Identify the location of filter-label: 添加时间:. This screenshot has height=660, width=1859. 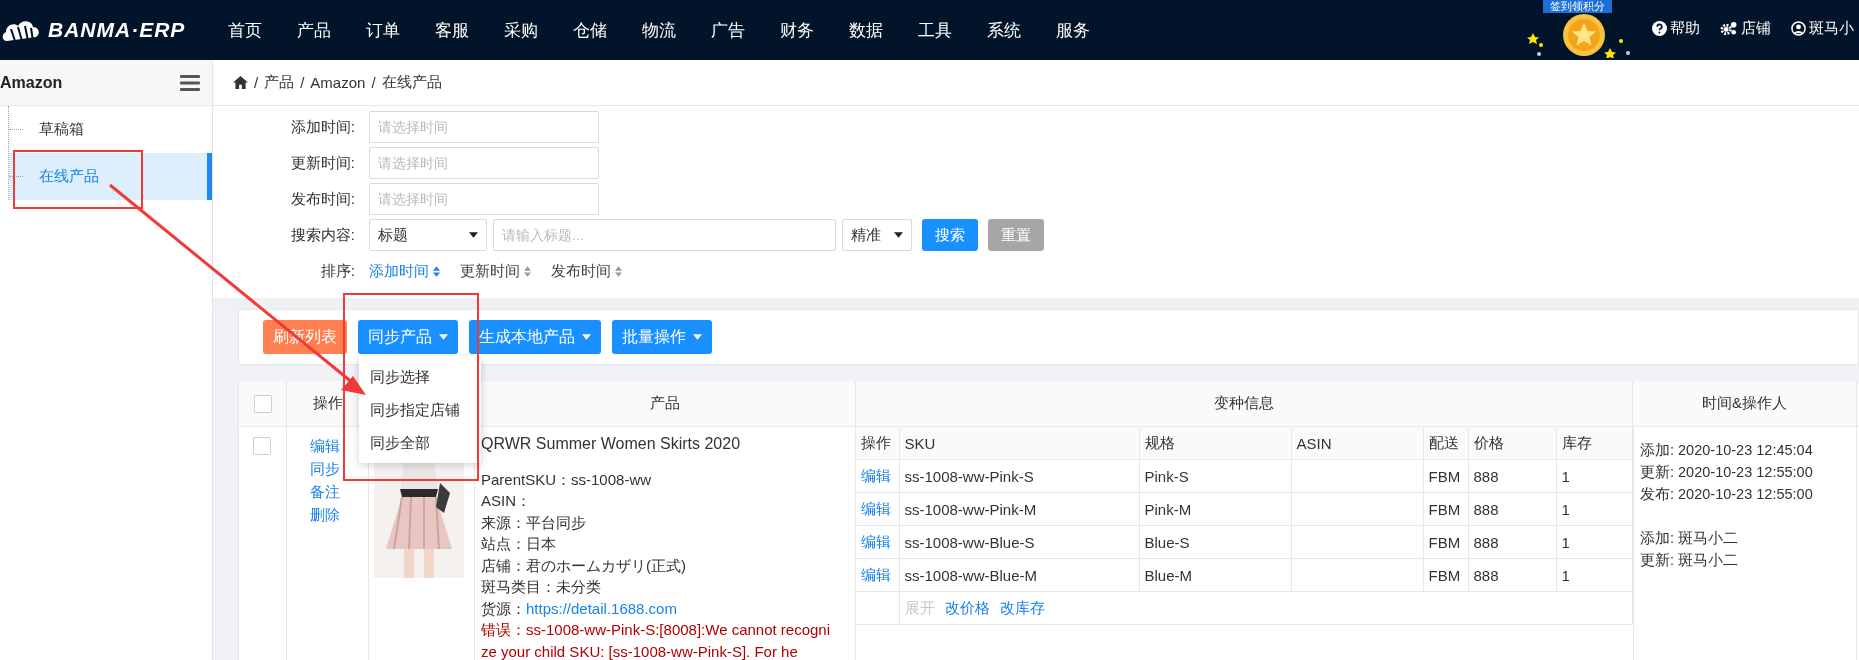
(322, 127).